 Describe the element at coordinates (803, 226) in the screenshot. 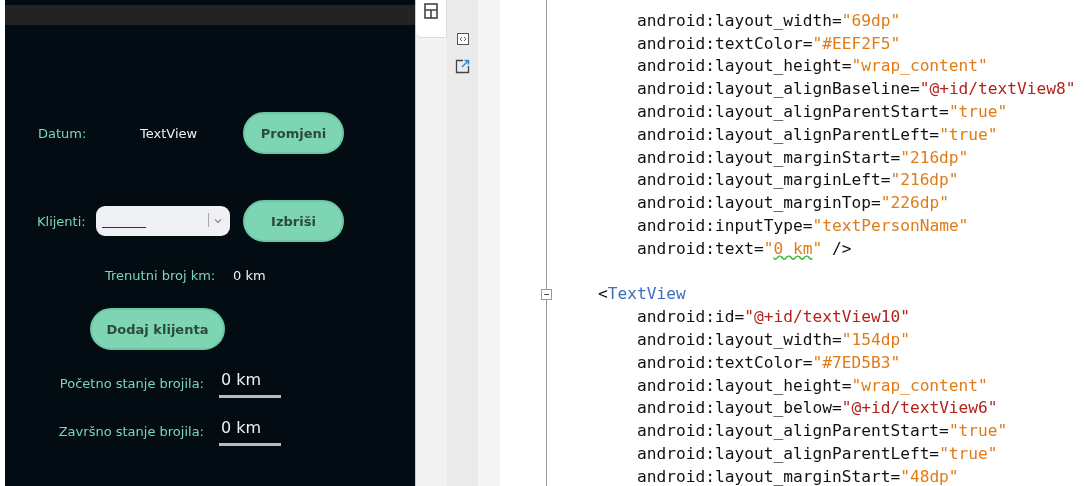

I see `code-line: android:inputType="textPersonName"` at that location.